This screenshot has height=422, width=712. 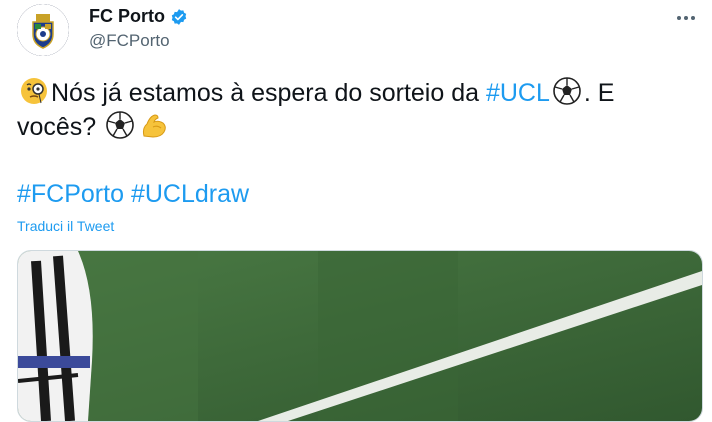 I want to click on tweet-line2: vocês?, so click(x=57, y=127).